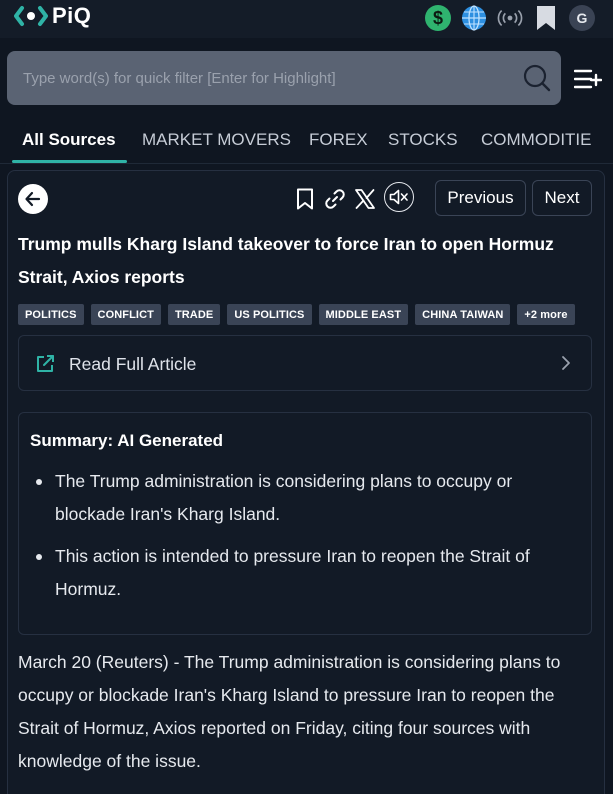  What do you see at coordinates (306, 19) in the screenshot?
I see `top-bar: PiQ $ G` at bounding box center [306, 19].